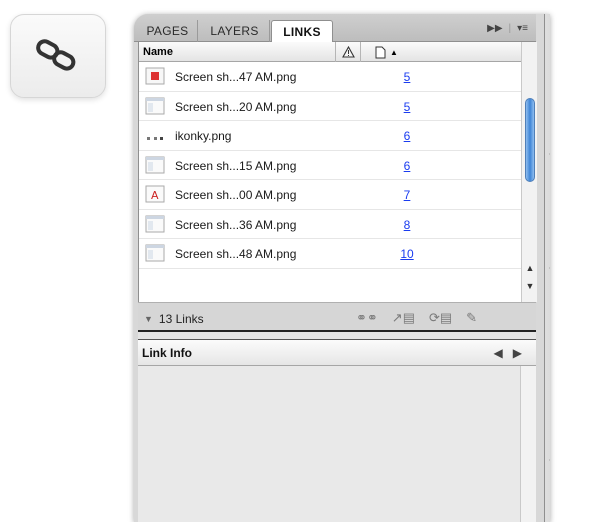 The width and height of the screenshot is (598, 522). Describe the element at coordinates (236, 165) in the screenshot. I see `link-name: Screen sh...15 AM.png` at that location.